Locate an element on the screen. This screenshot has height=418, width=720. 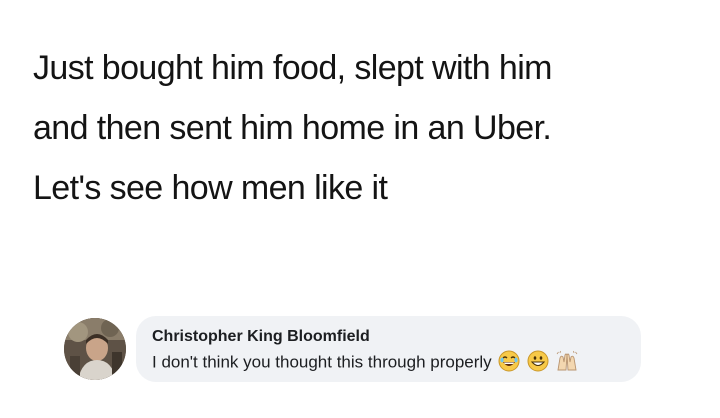
avatar is located at coordinates (95, 349).